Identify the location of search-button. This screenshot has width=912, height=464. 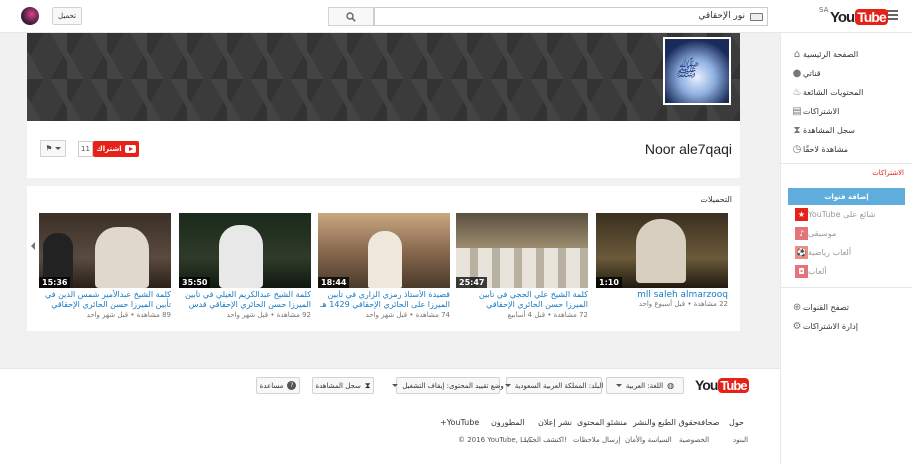
(351, 16).